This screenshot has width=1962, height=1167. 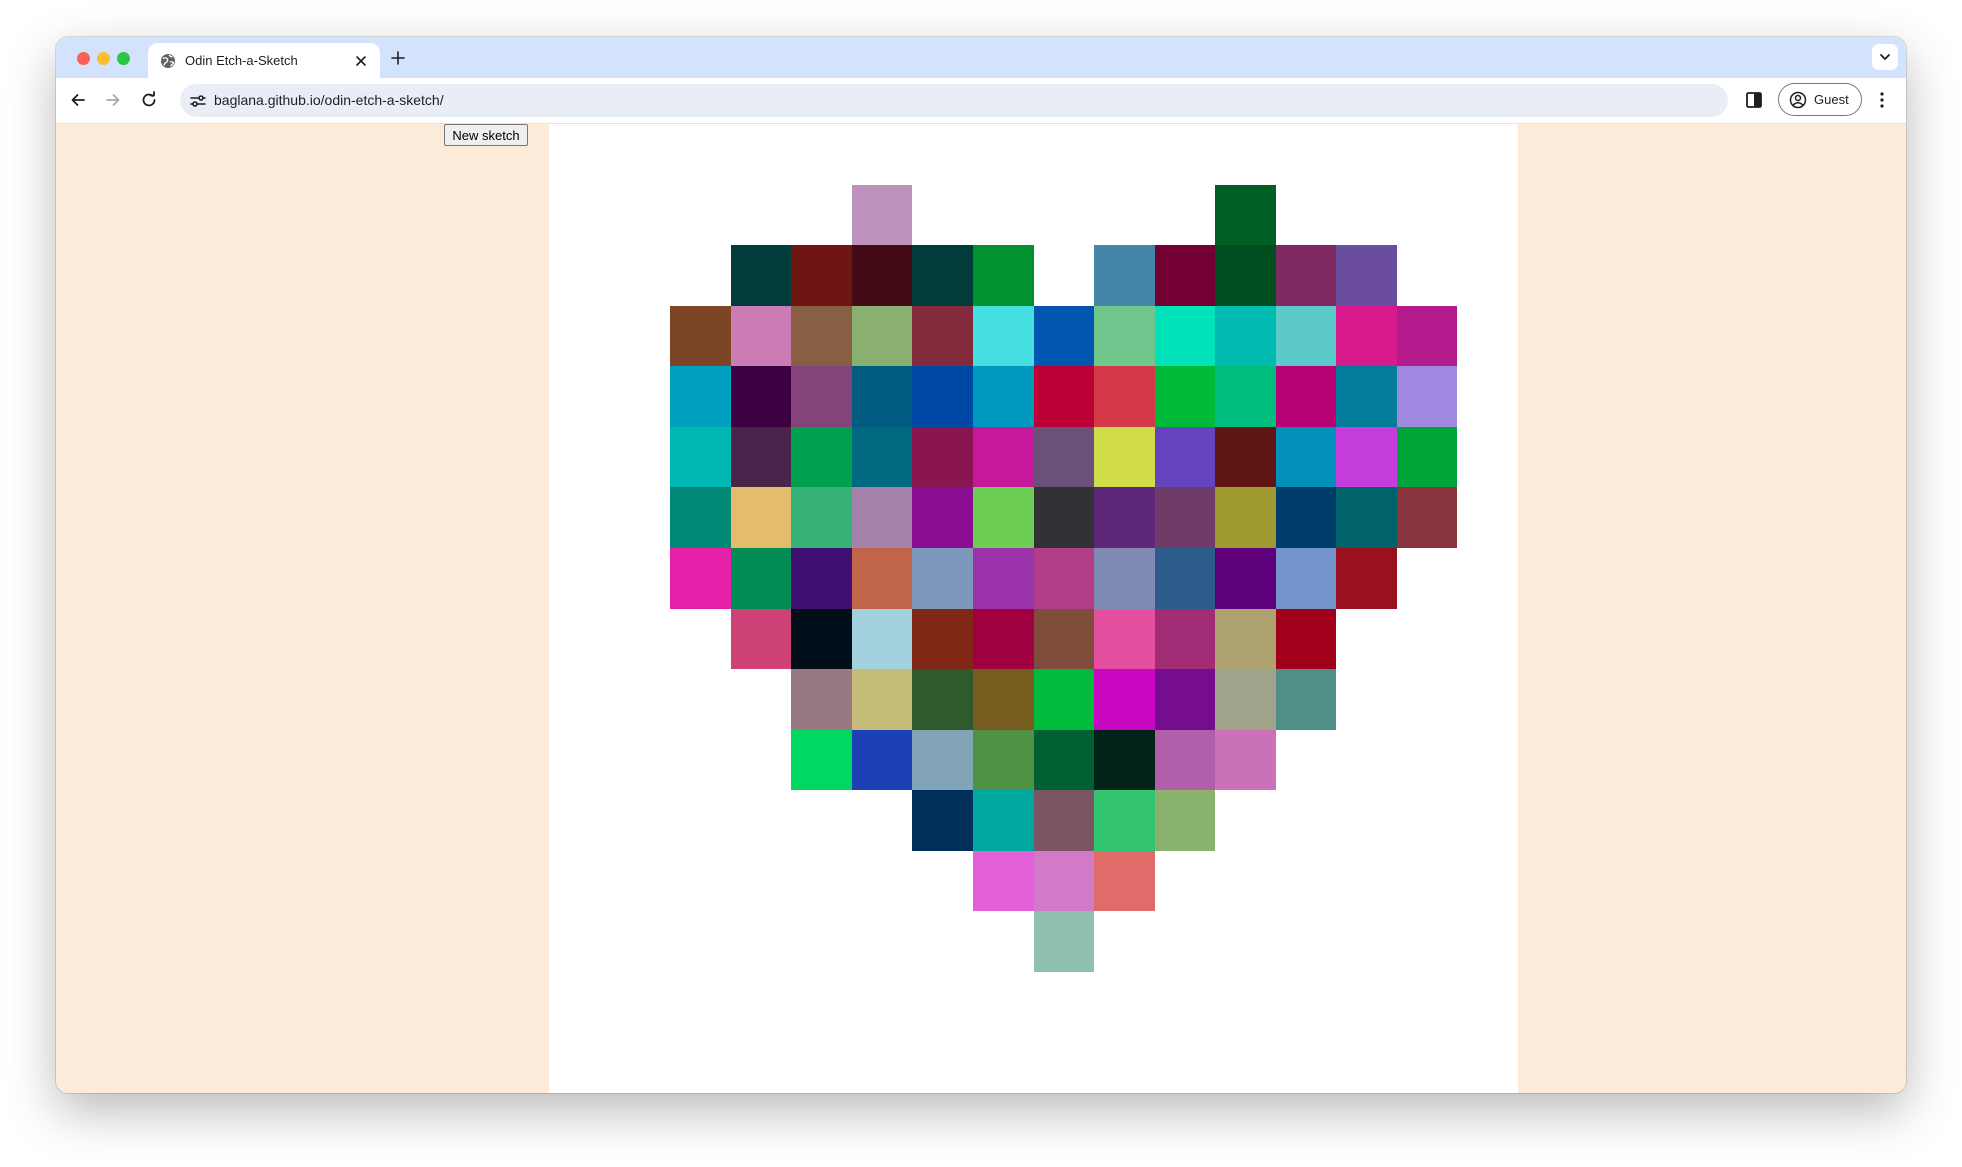 I want to click on side-panel-icon, so click(x=1754, y=100).